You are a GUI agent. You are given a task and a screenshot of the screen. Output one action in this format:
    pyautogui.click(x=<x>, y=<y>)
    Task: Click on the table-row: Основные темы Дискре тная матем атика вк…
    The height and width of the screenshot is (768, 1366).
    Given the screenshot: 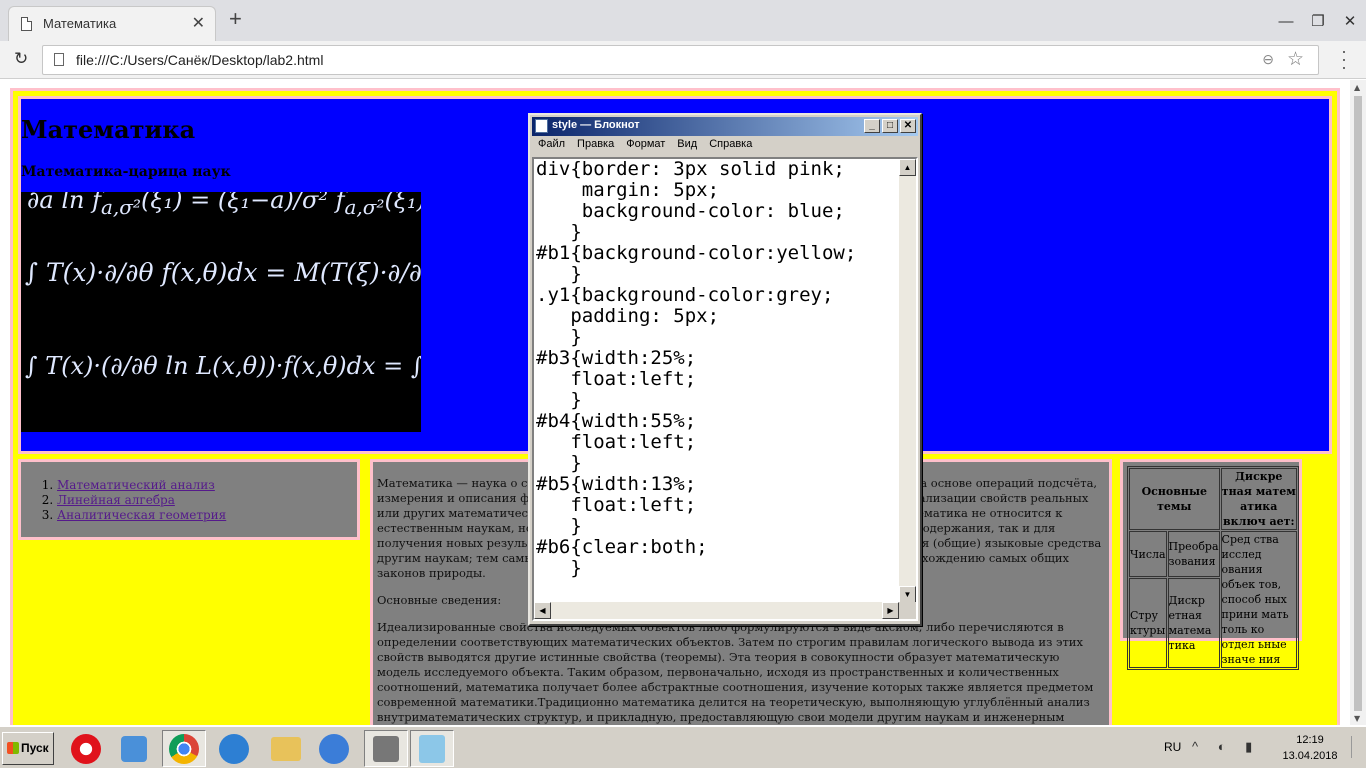 What is the action you would take?
    pyautogui.click(x=1213, y=499)
    